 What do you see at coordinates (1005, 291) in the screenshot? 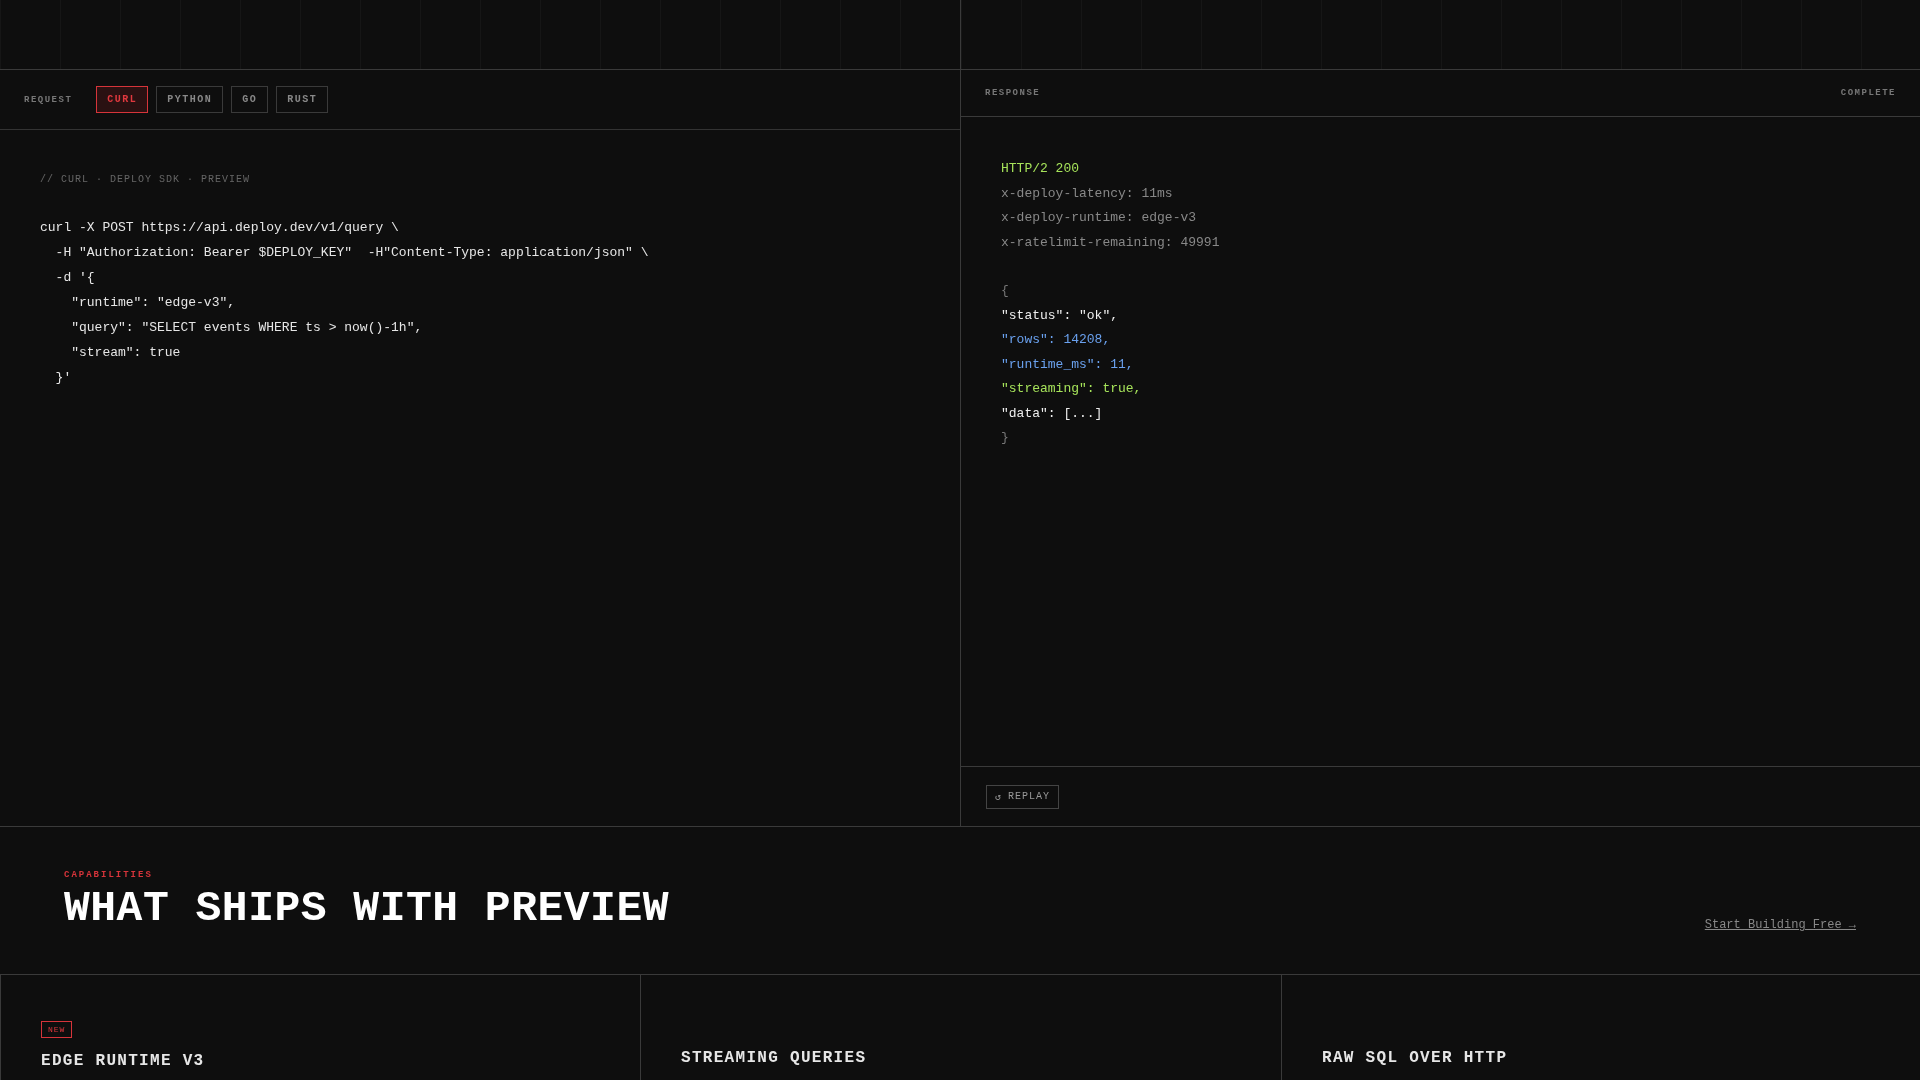
I see `response-line: {` at bounding box center [1005, 291].